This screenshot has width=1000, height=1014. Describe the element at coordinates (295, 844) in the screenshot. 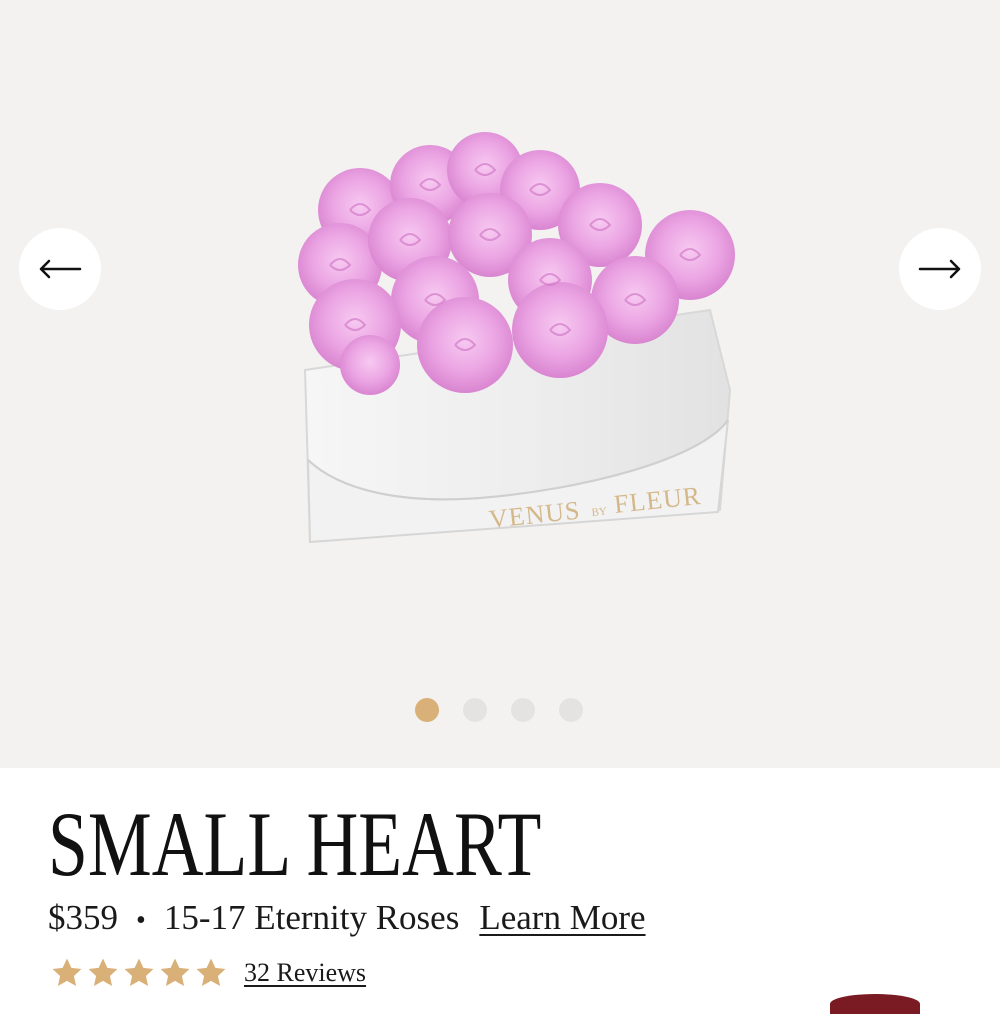

I see `product-title: SMALL HEART` at that location.